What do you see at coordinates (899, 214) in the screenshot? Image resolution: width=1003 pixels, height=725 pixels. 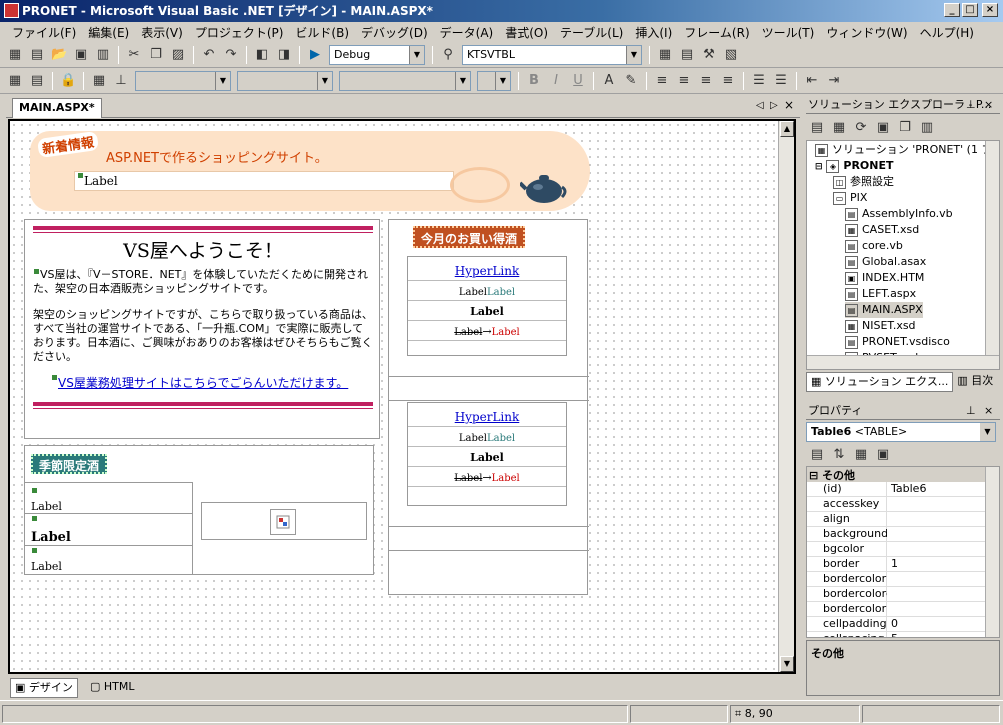 I see `tree-item: ▤ AssemblyInfo.vb` at bounding box center [899, 214].